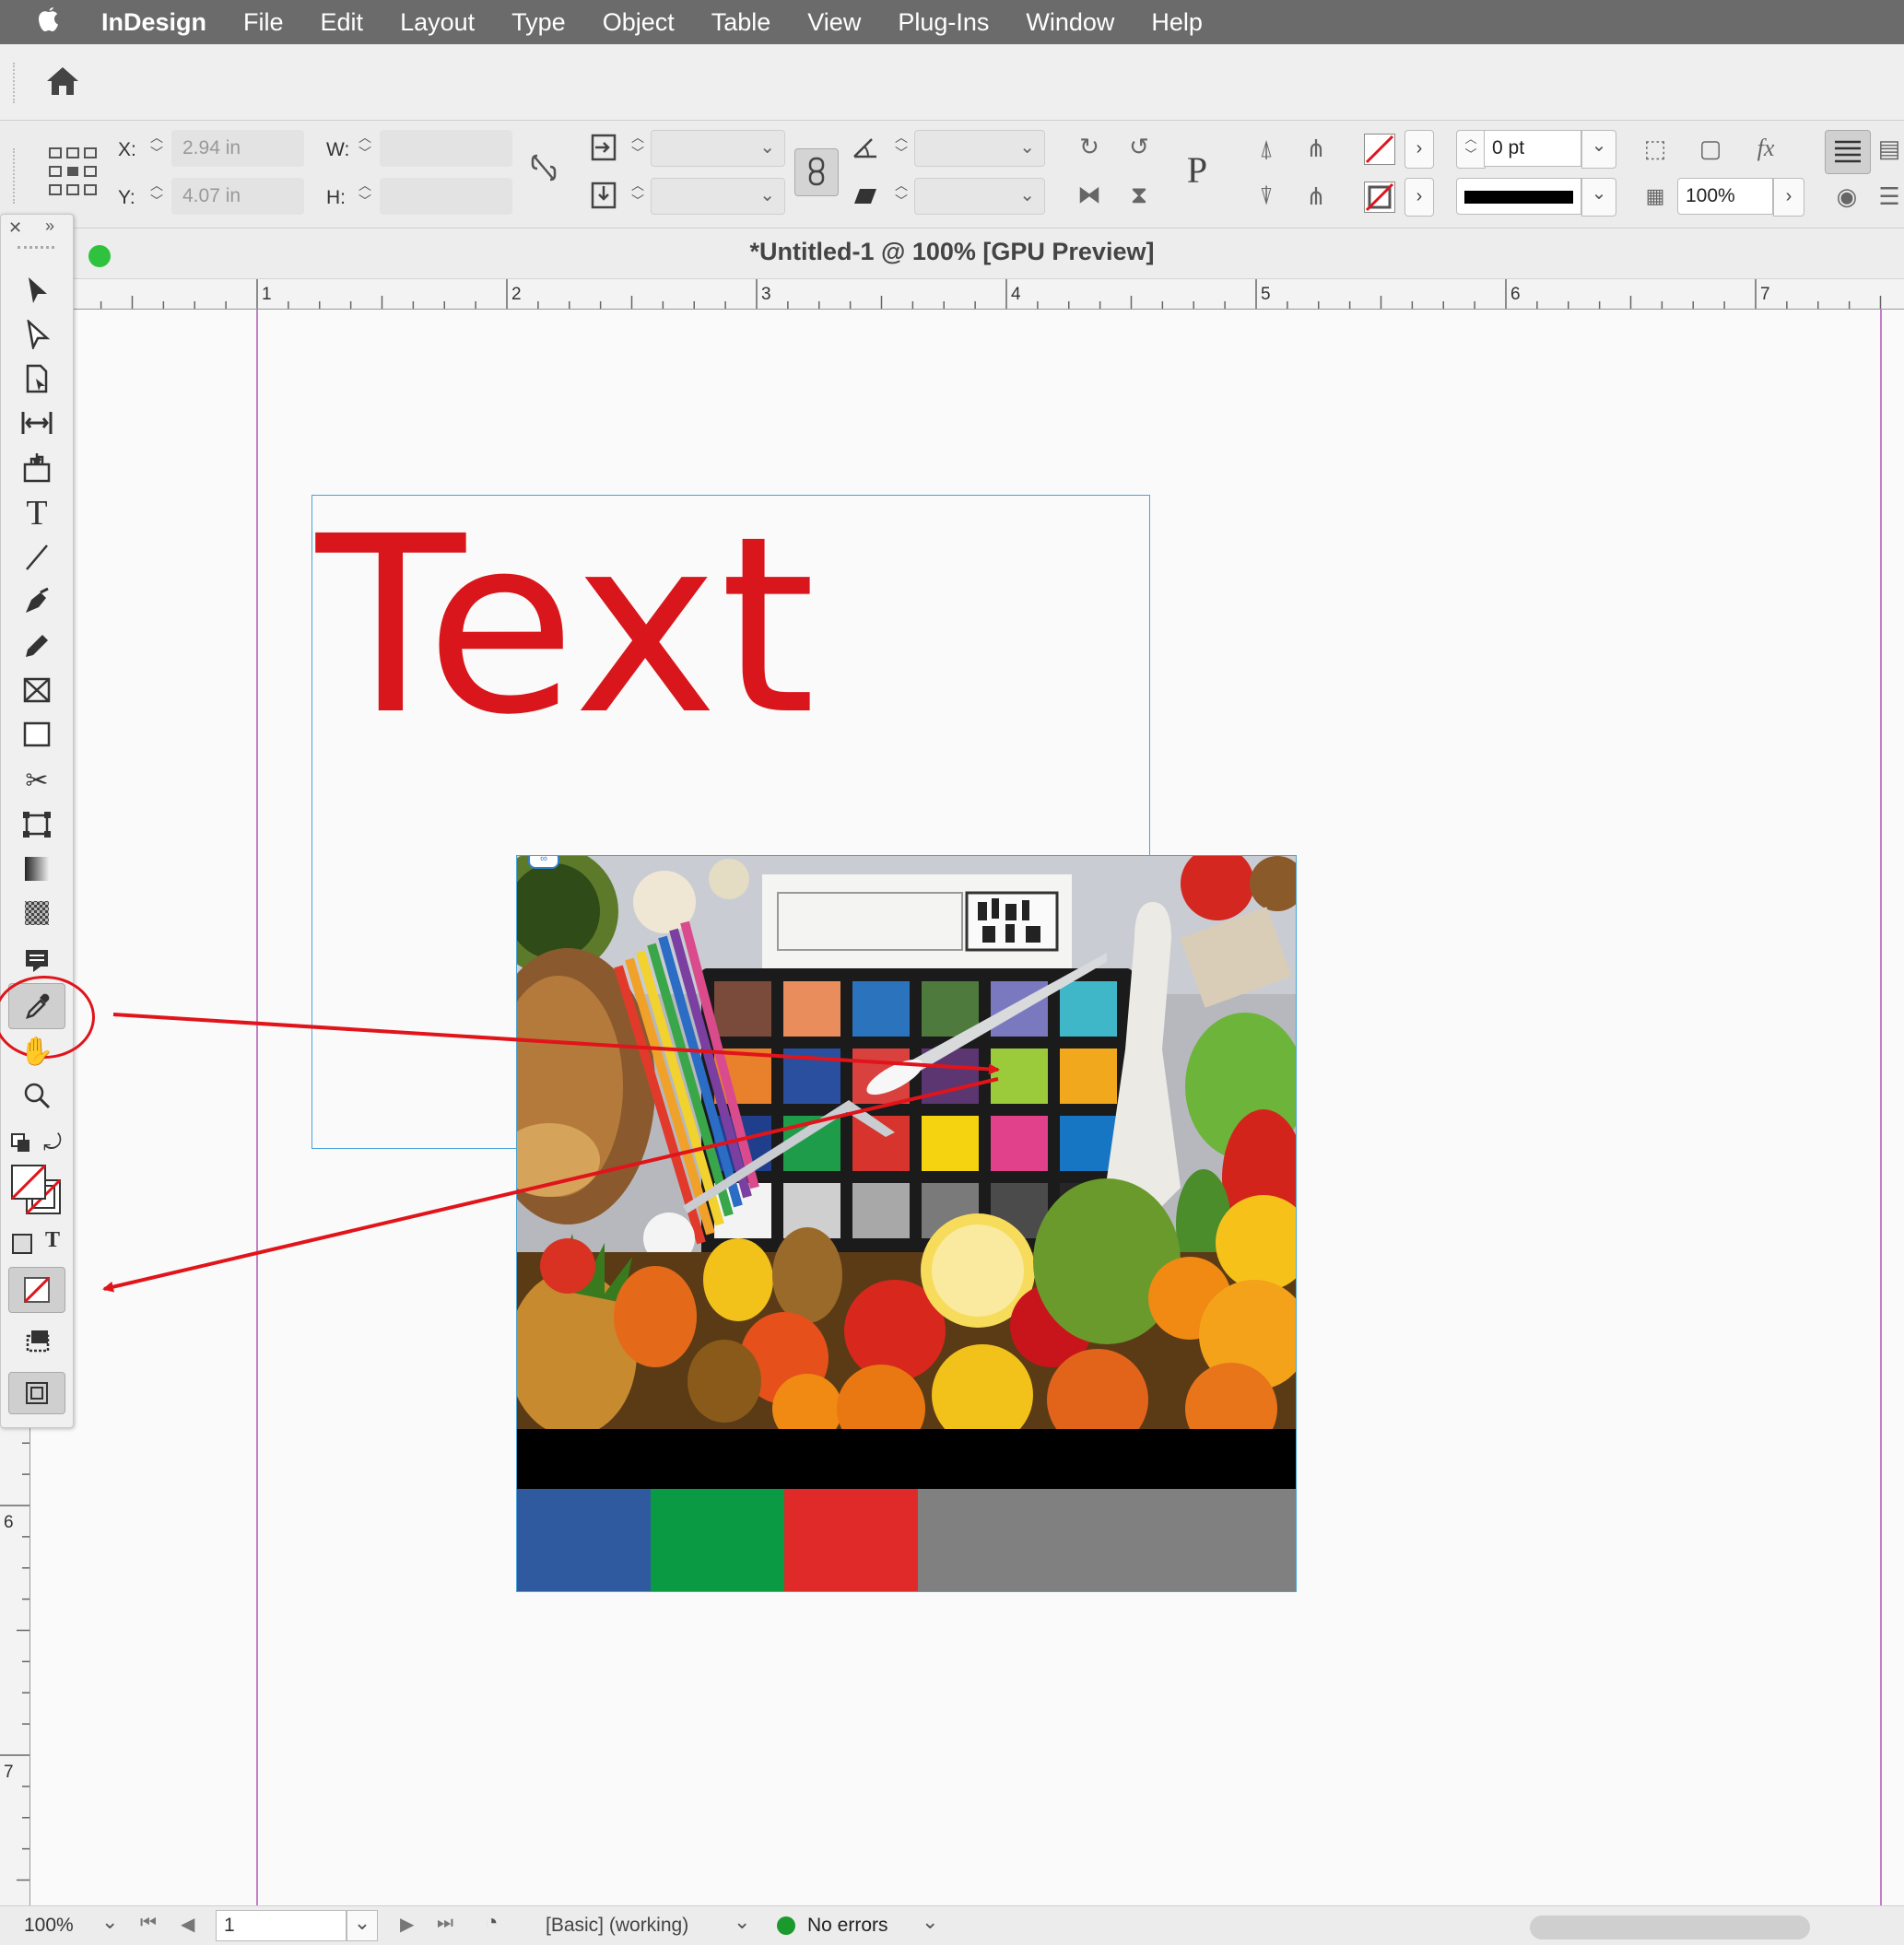 This screenshot has width=1904, height=1945. I want to click on shear-stepper: ︿ ﹀, so click(901, 197).